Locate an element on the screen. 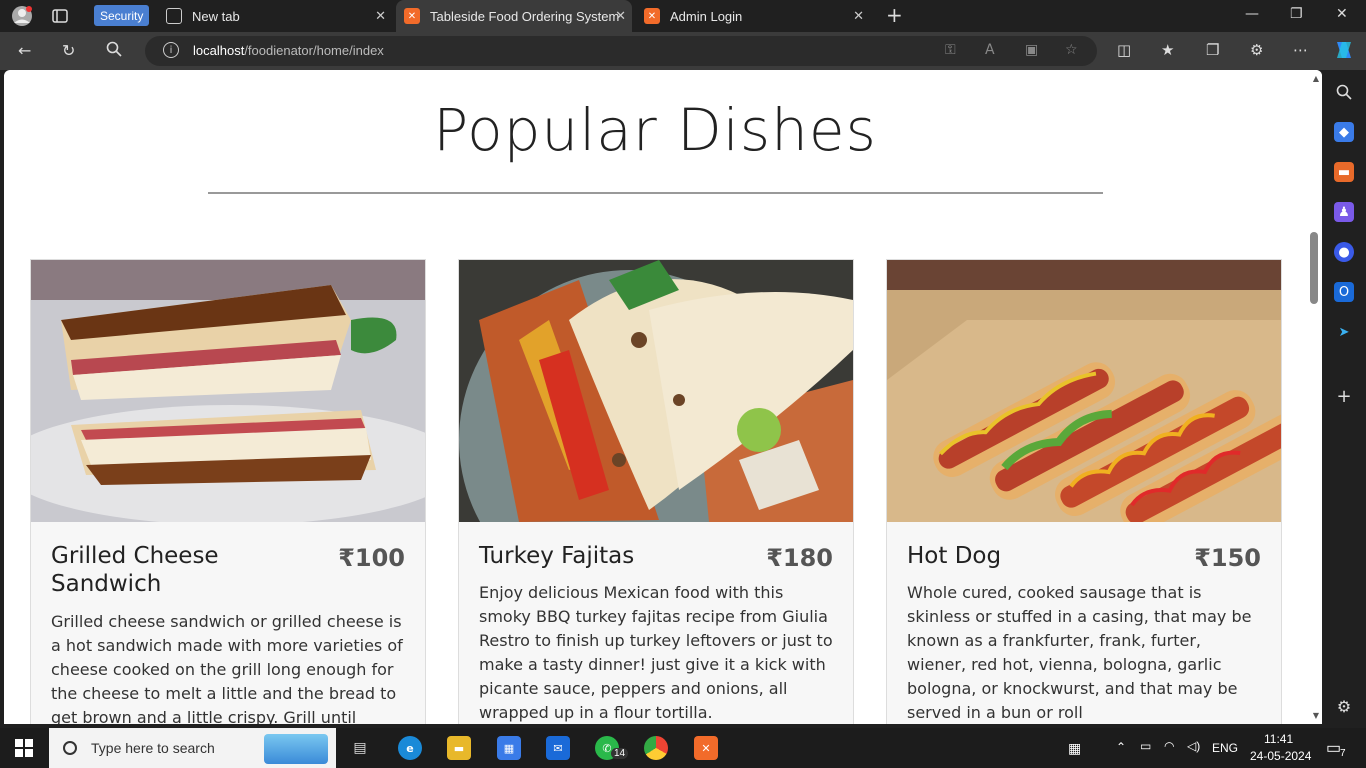 This screenshot has width=1366, height=768. restore-button: ❐ is located at coordinates (1296, 14).